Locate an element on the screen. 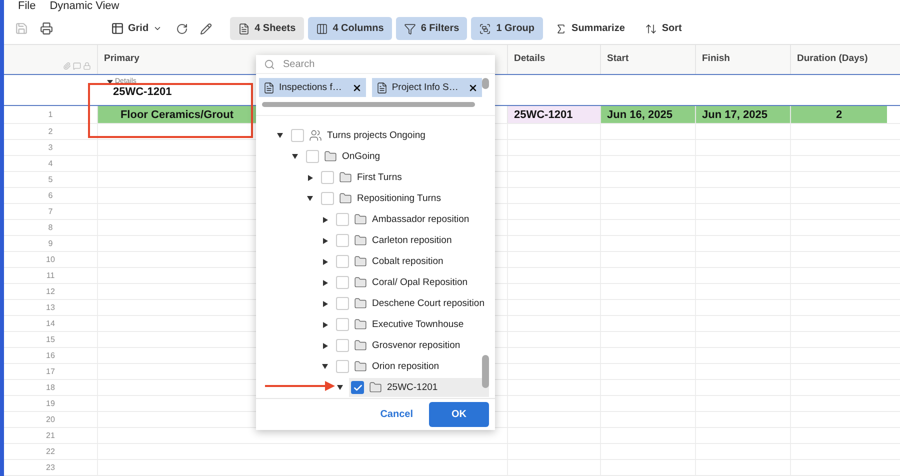 This screenshot has width=900, height=476. toolbar-button: Sort is located at coordinates (663, 28).